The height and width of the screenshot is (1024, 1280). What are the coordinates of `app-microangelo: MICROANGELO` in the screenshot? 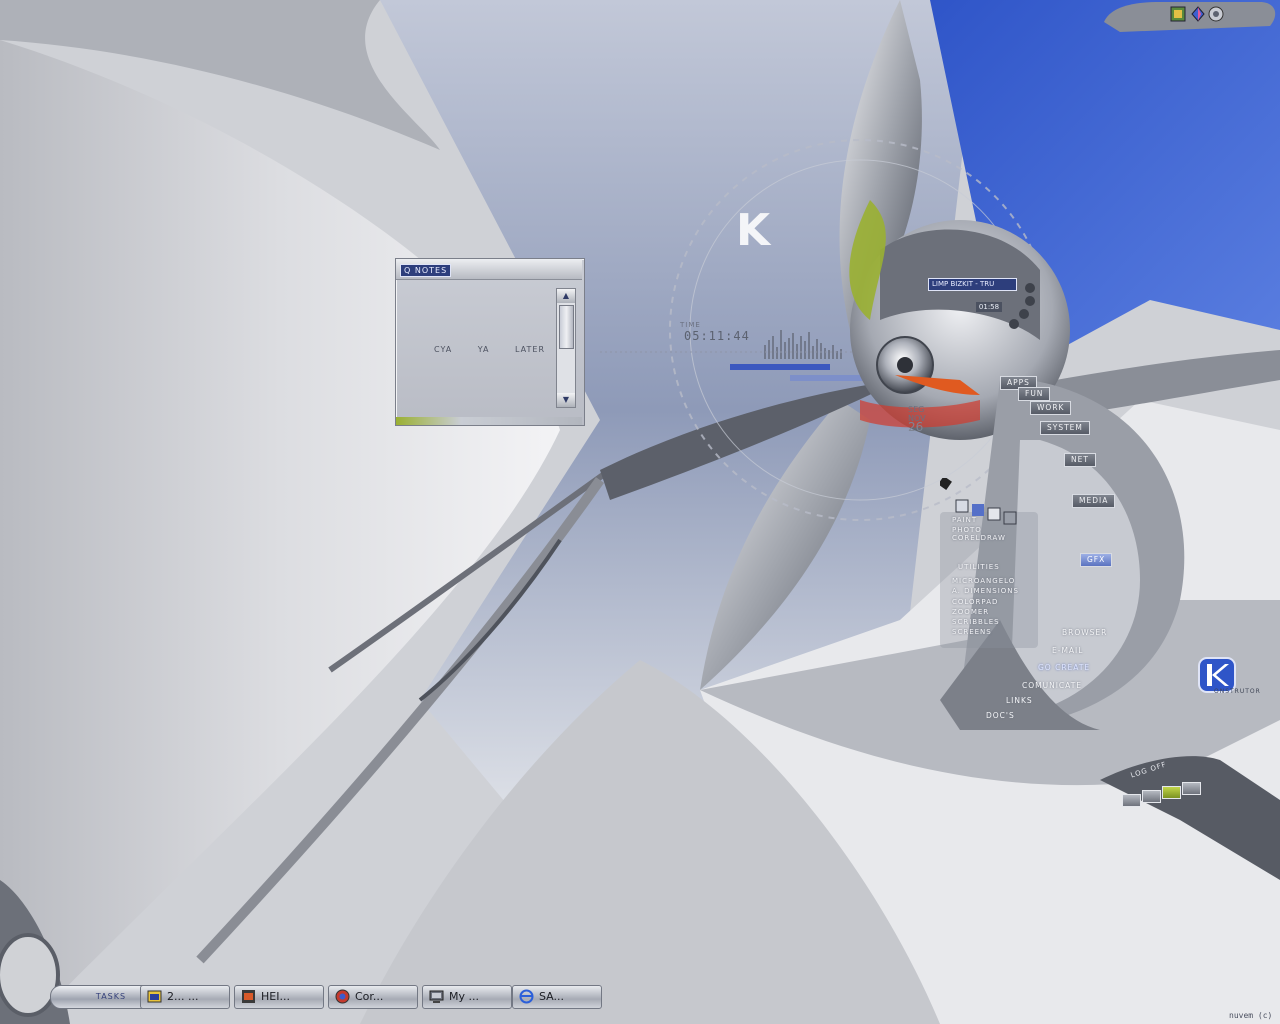 It's located at (983, 581).